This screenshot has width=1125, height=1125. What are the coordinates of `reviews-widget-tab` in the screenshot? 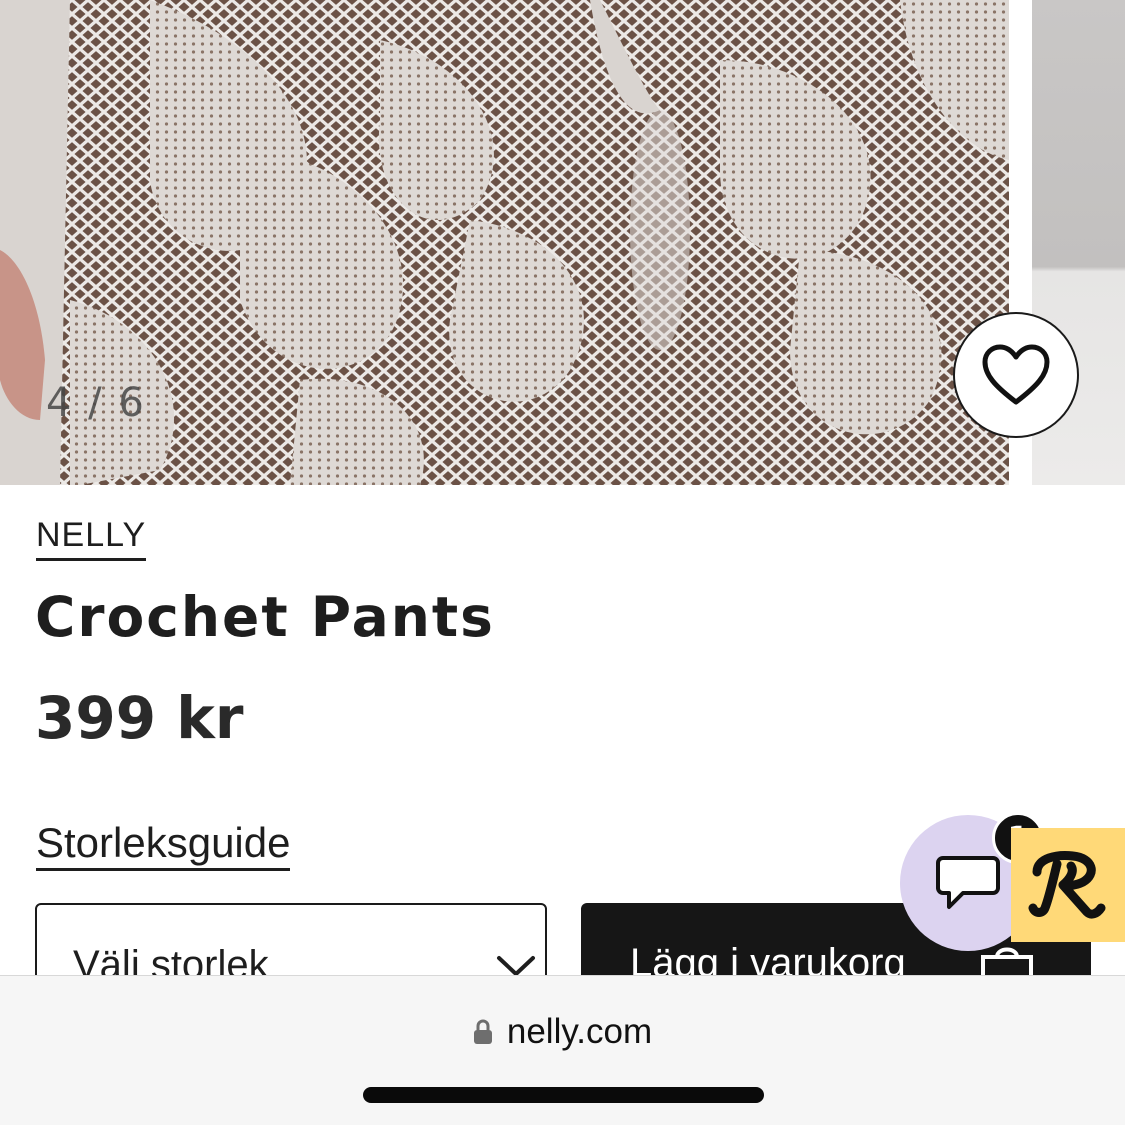 It's located at (1068, 885).